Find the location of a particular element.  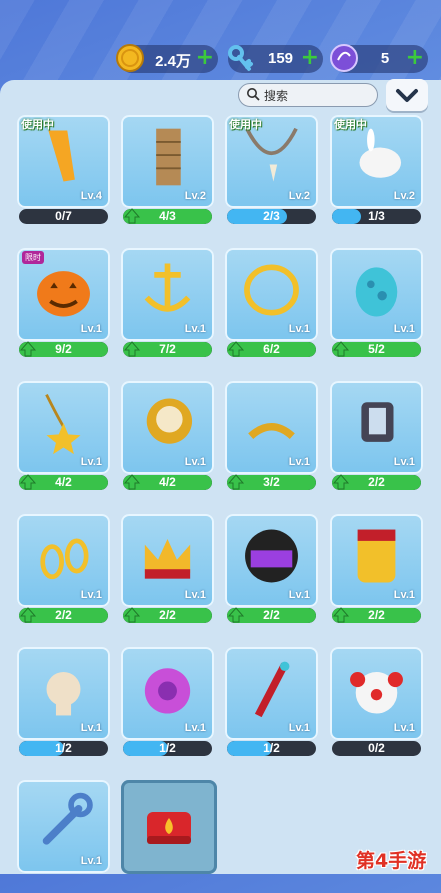

item-card: Lv.2 4/3 is located at coordinates (167, 171).